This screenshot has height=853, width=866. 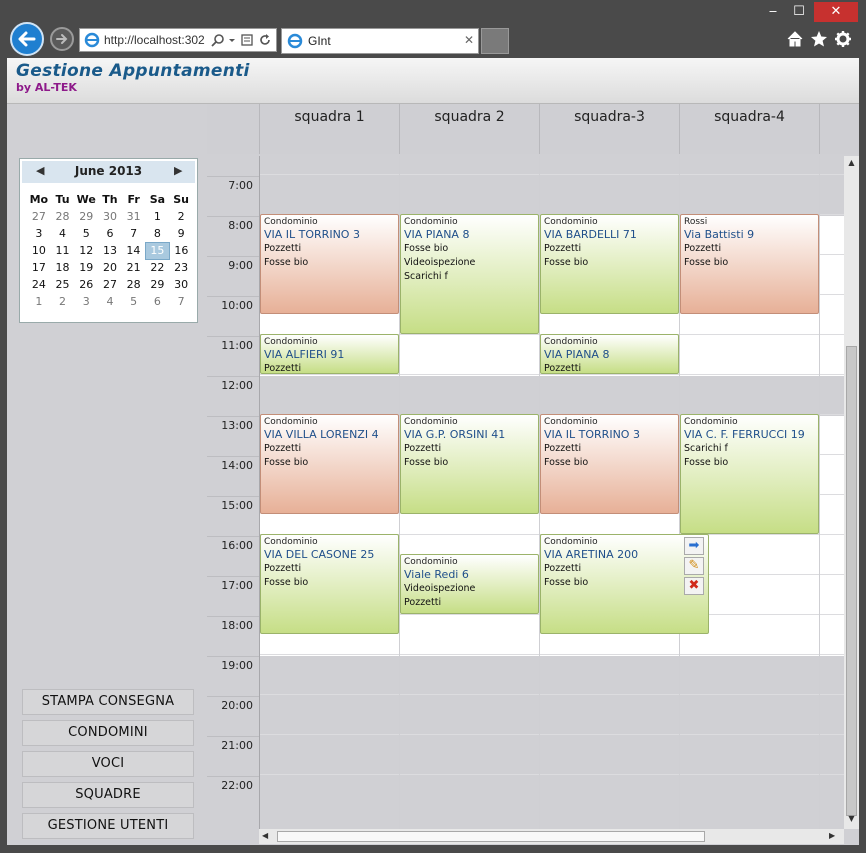 What do you see at coordinates (851, 162) in the screenshot?
I see `scroll-up-arrow-icon: ▲` at bounding box center [851, 162].